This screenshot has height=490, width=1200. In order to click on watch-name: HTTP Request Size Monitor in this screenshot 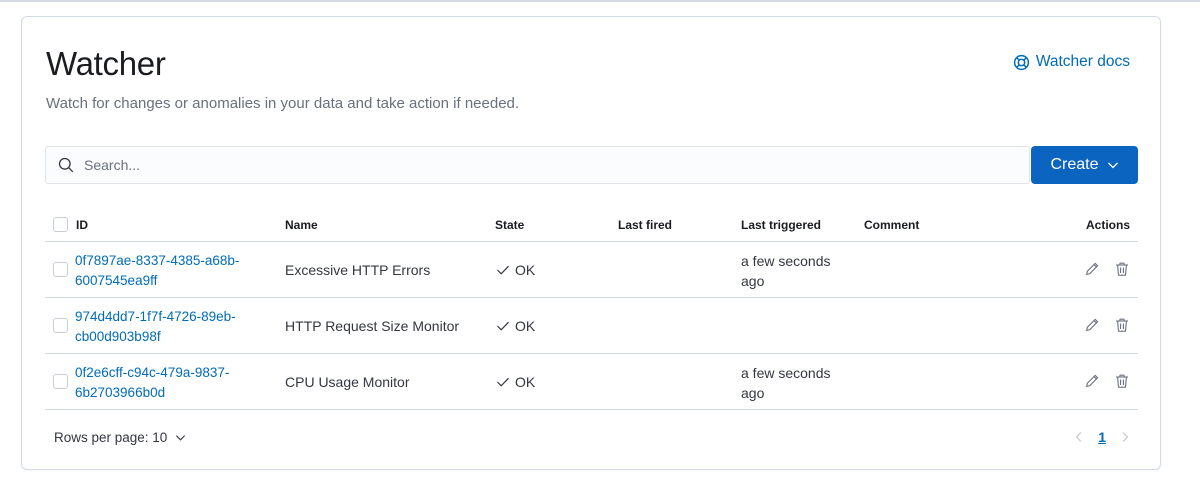, I will do `click(372, 326)`.